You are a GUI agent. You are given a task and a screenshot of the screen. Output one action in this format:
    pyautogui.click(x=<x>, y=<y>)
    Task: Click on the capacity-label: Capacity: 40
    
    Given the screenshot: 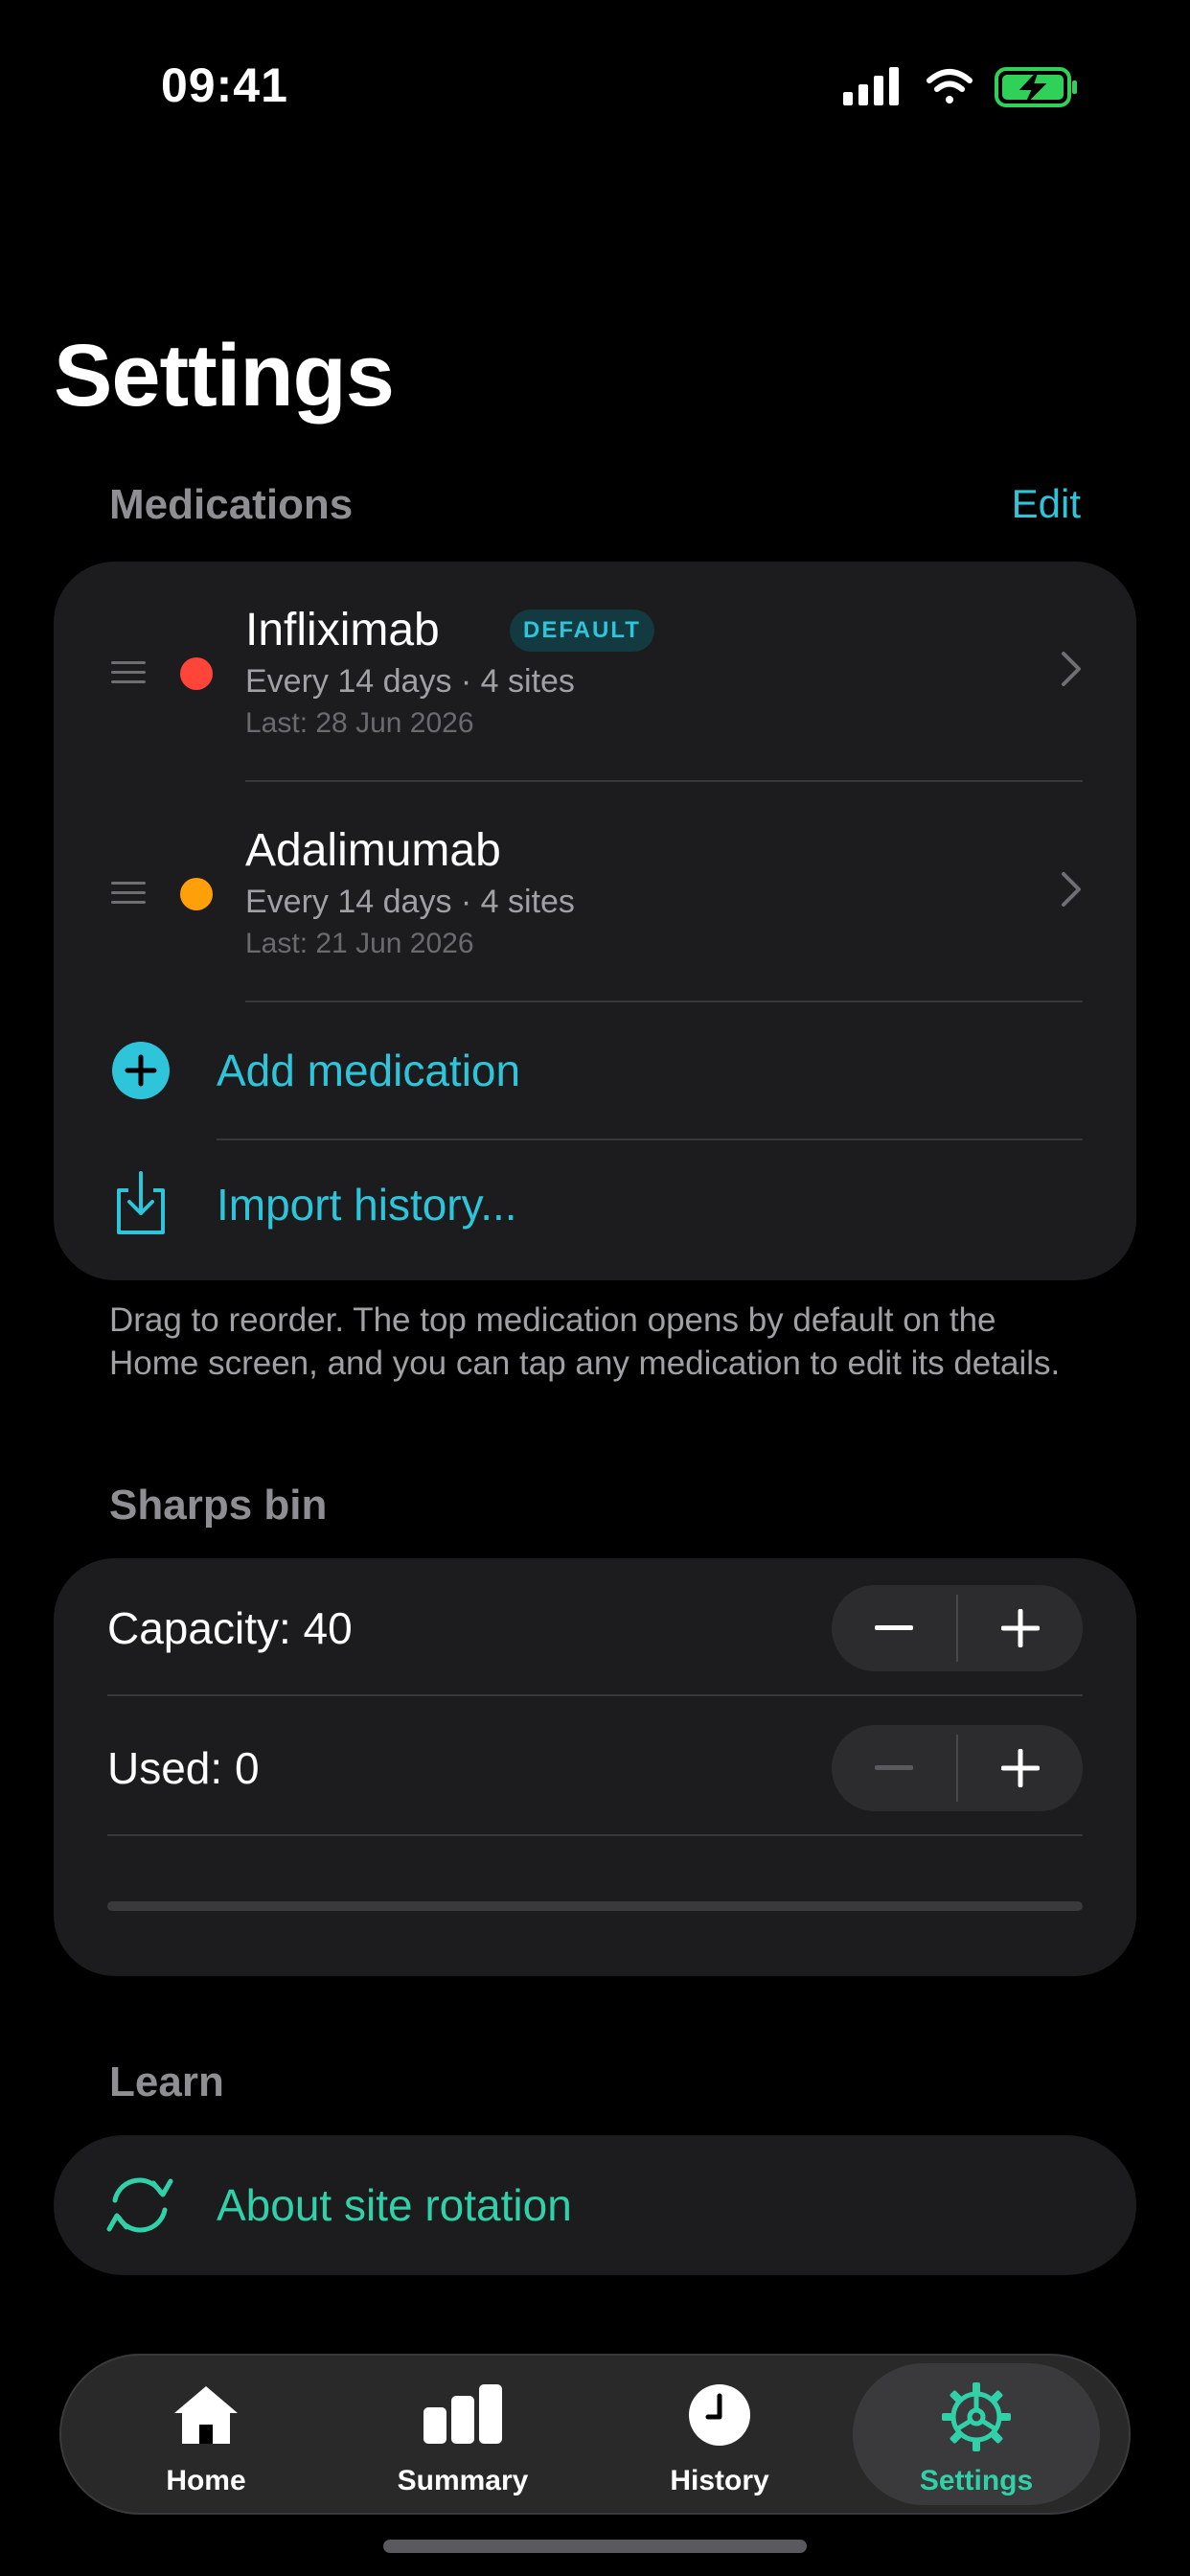 What is the action you would take?
    pyautogui.click(x=230, y=1628)
    